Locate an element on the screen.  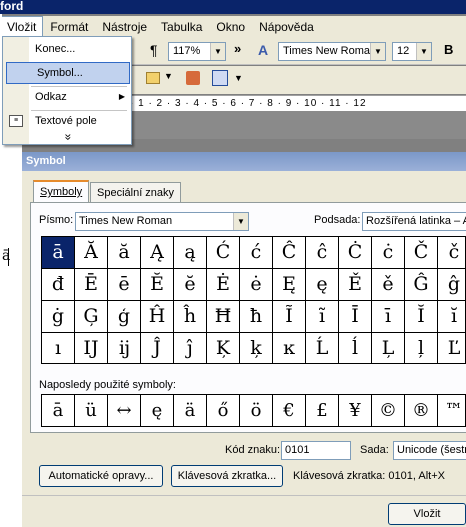
symbol-cell: đ is located at coordinates (58, 284).